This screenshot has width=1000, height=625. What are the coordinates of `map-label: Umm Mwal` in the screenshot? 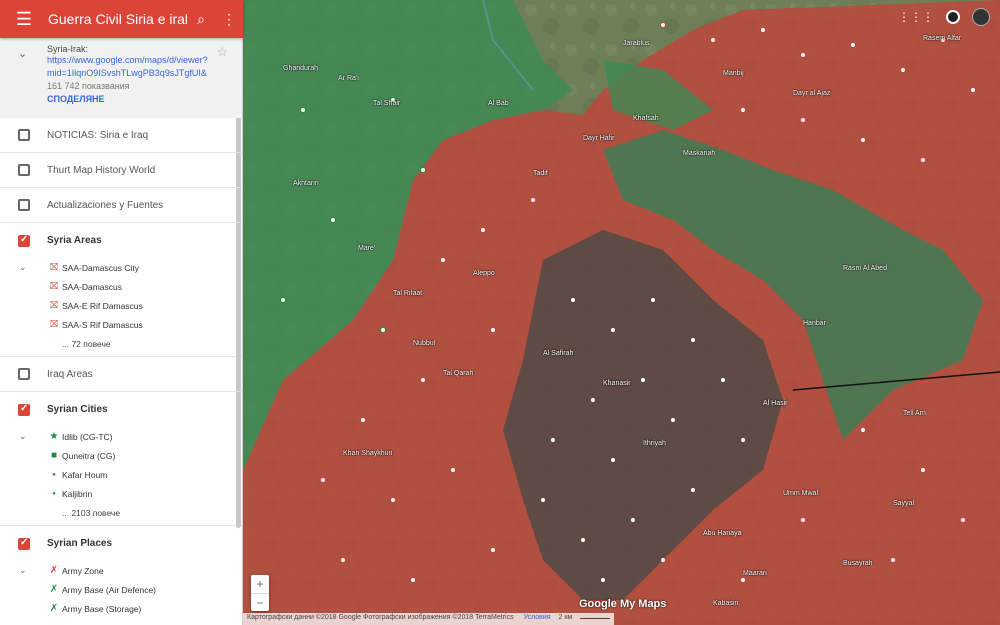 It's located at (800, 493).